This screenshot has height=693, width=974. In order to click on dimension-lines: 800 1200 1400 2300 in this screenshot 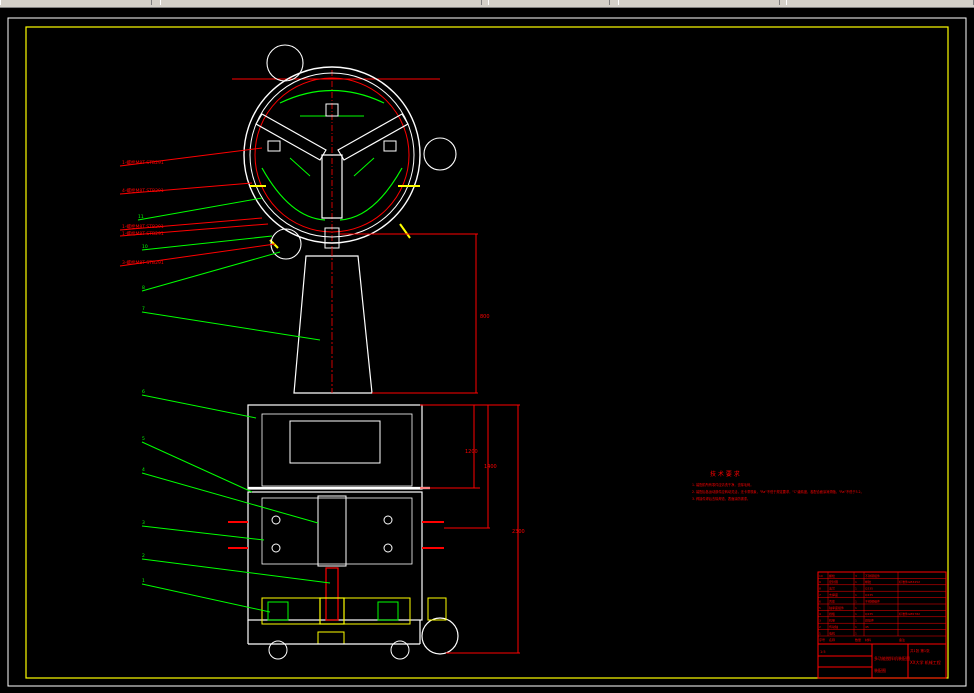, I will do `click(432, 443)`.